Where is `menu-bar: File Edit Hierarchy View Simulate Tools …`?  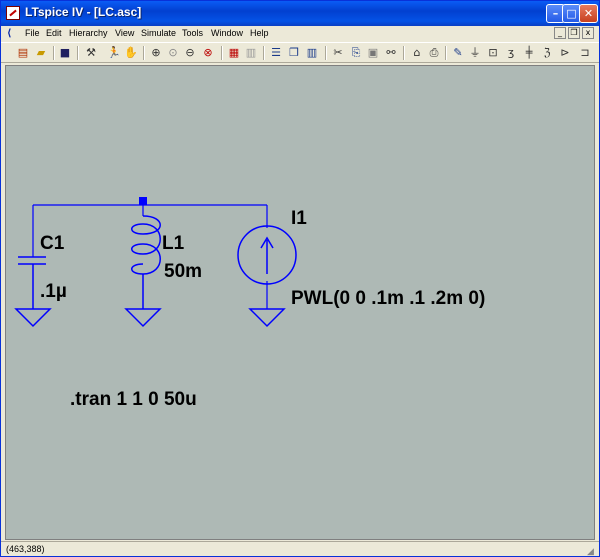 menu-bar: File Edit Hierarchy View Simulate Tools … is located at coordinates (300, 34).